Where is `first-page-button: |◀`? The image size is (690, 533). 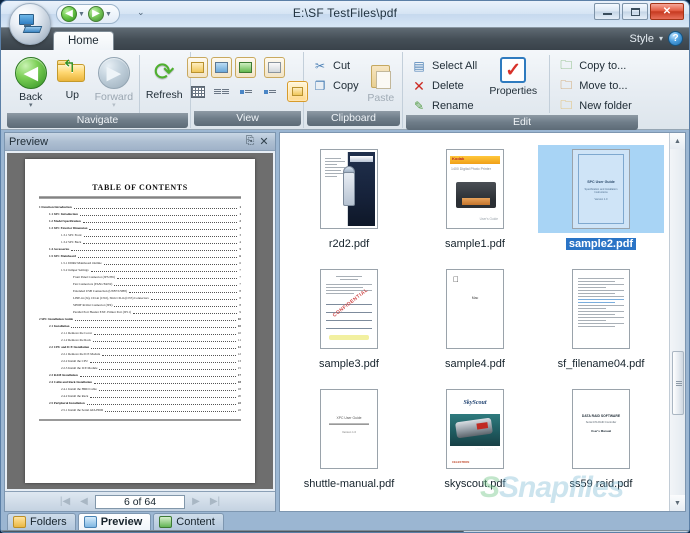 first-page-button: |◀ is located at coordinates (65, 501).